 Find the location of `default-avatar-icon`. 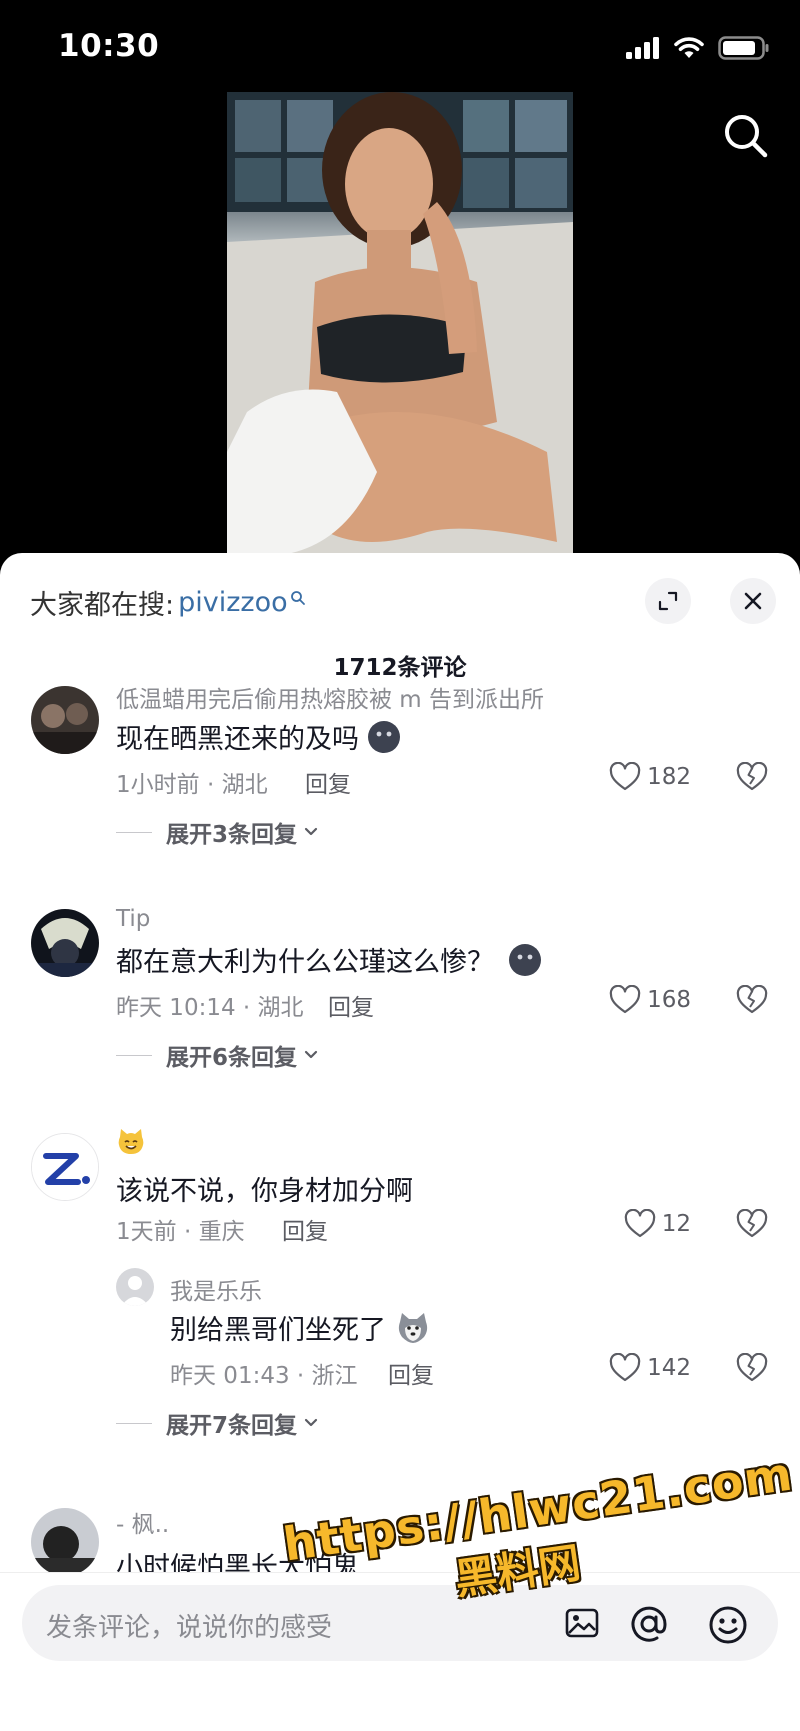

default-avatar-icon is located at coordinates (135, 1287).